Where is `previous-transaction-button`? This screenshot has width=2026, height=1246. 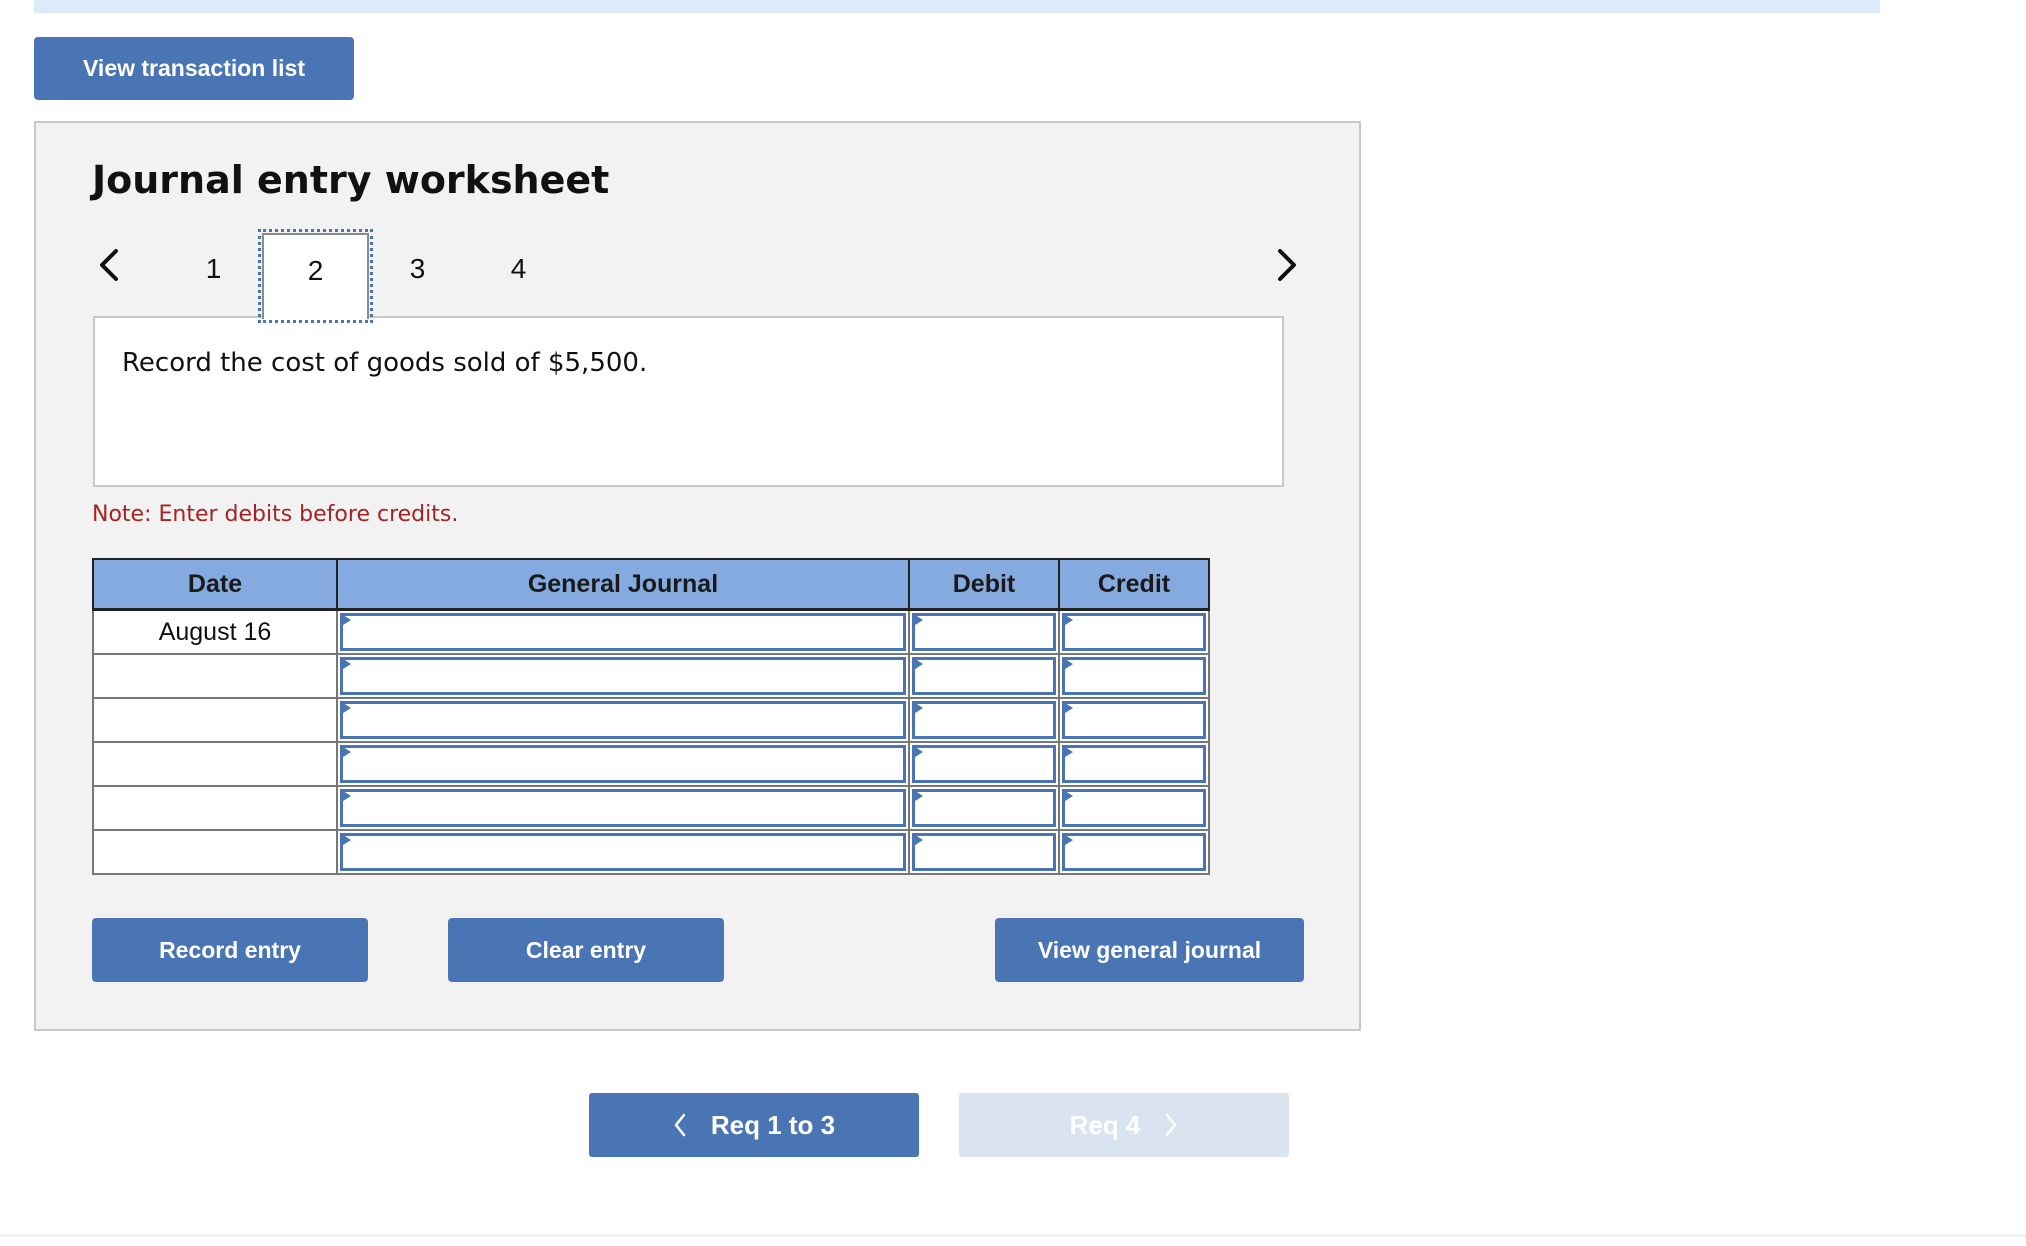 previous-transaction-button is located at coordinates (109, 265).